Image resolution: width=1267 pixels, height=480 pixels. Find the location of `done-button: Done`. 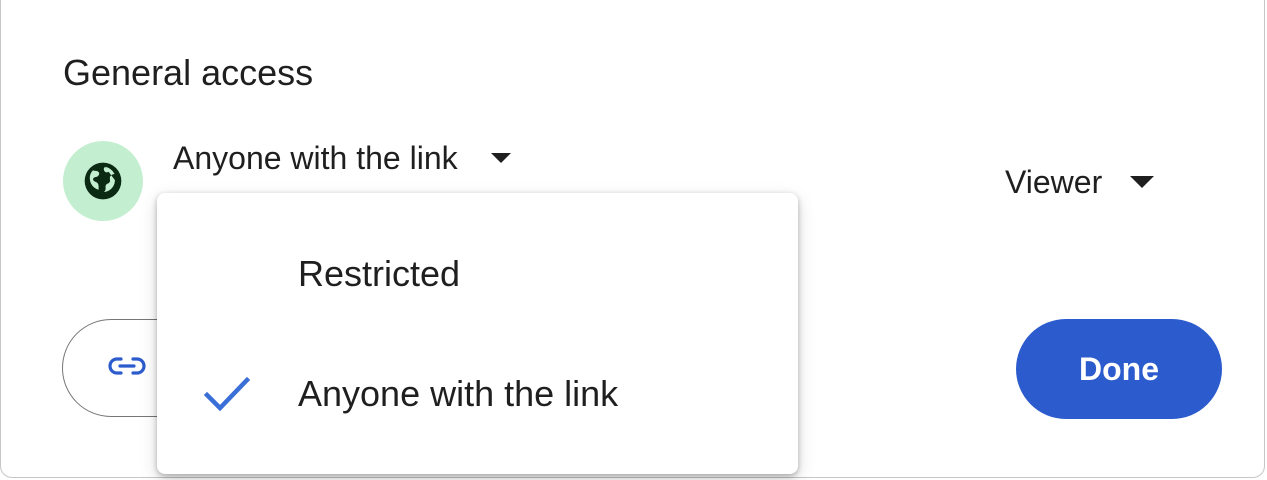

done-button: Done is located at coordinates (1119, 369).